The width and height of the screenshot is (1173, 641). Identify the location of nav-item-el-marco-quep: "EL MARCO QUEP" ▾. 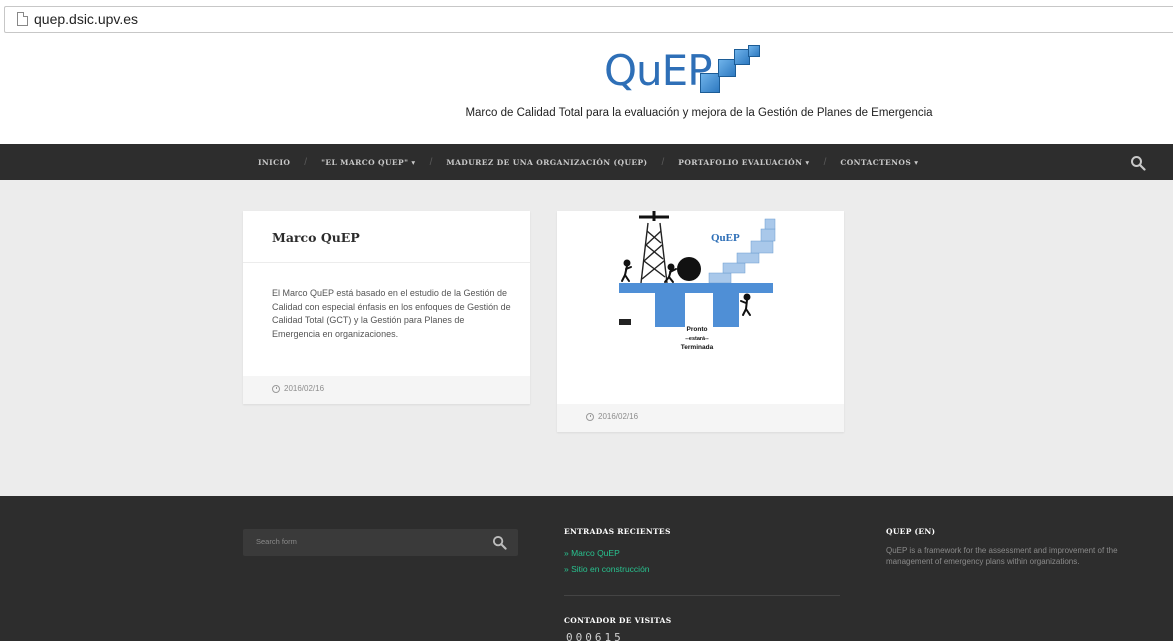
(368, 162).